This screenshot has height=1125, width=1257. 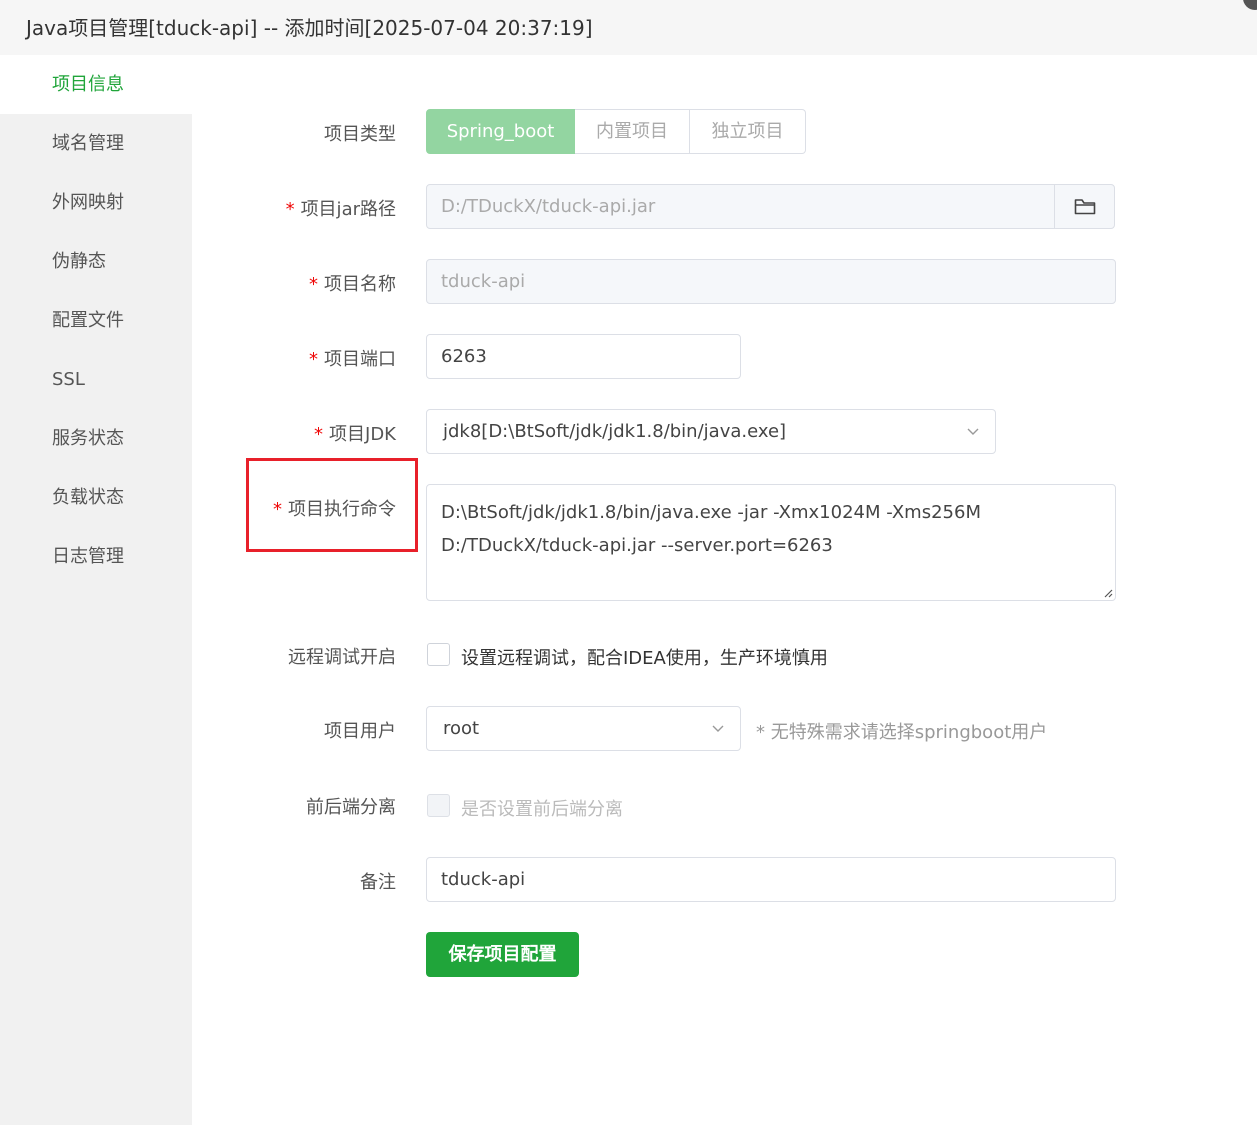 I want to click on project-jdk-select: jdk8[D:\BtSoft/jdk/jdk1.8/bin/java.exe], so click(x=711, y=431).